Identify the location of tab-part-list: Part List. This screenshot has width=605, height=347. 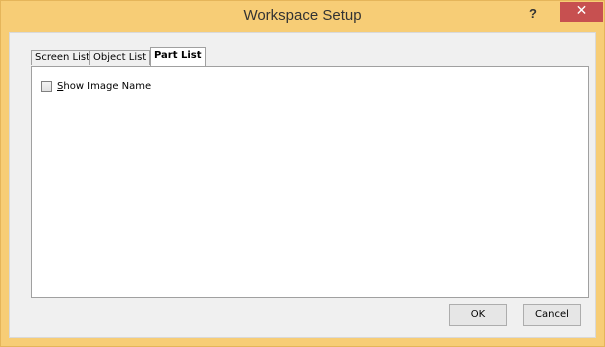
(178, 56).